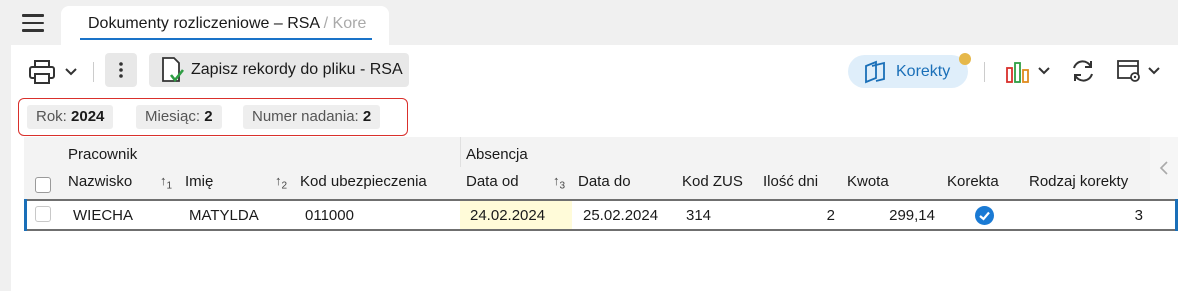  Describe the element at coordinates (1138, 215) in the screenshot. I see `cell-rodzaj-korekty: 3` at that location.